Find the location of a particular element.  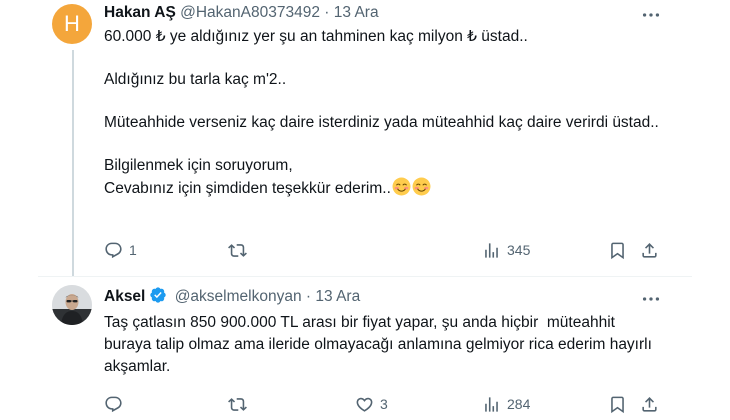

reply-button is located at coordinates (116, 404).